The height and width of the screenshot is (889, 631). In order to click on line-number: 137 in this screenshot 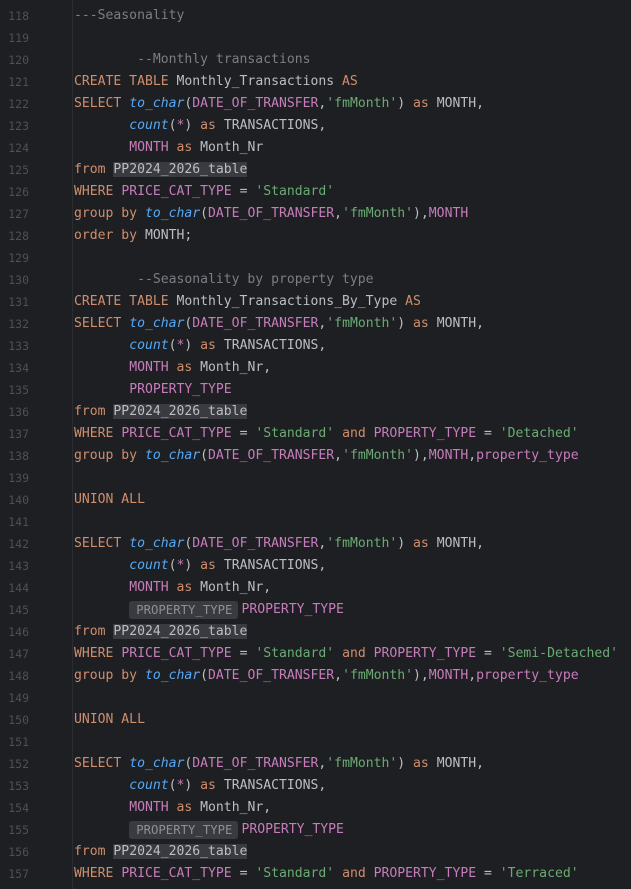, I will do `click(18, 434)`.